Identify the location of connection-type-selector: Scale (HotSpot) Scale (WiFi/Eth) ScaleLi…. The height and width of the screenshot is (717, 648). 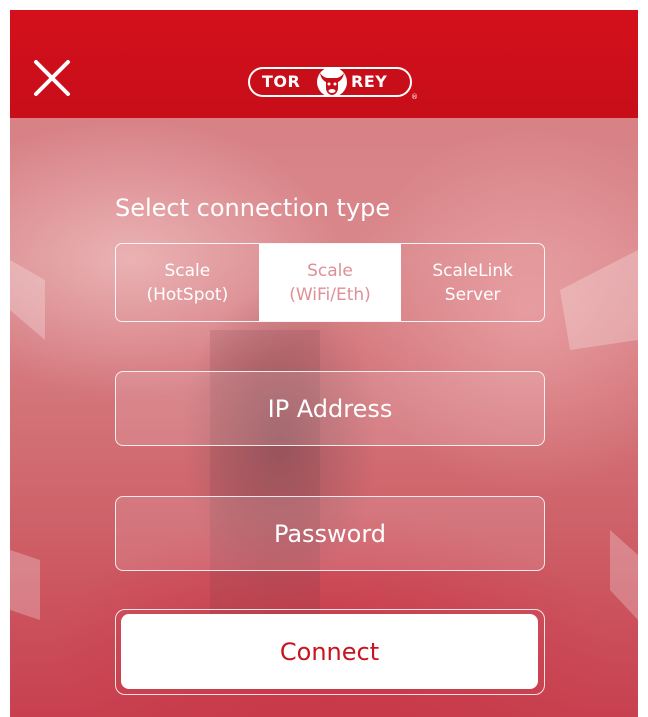
(330, 282).